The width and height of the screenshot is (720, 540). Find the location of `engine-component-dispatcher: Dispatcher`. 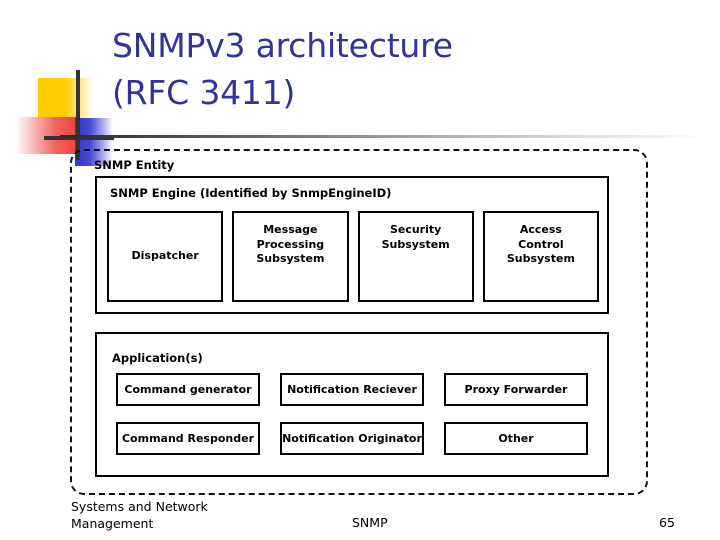

engine-component-dispatcher: Dispatcher is located at coordinates (165, 256).